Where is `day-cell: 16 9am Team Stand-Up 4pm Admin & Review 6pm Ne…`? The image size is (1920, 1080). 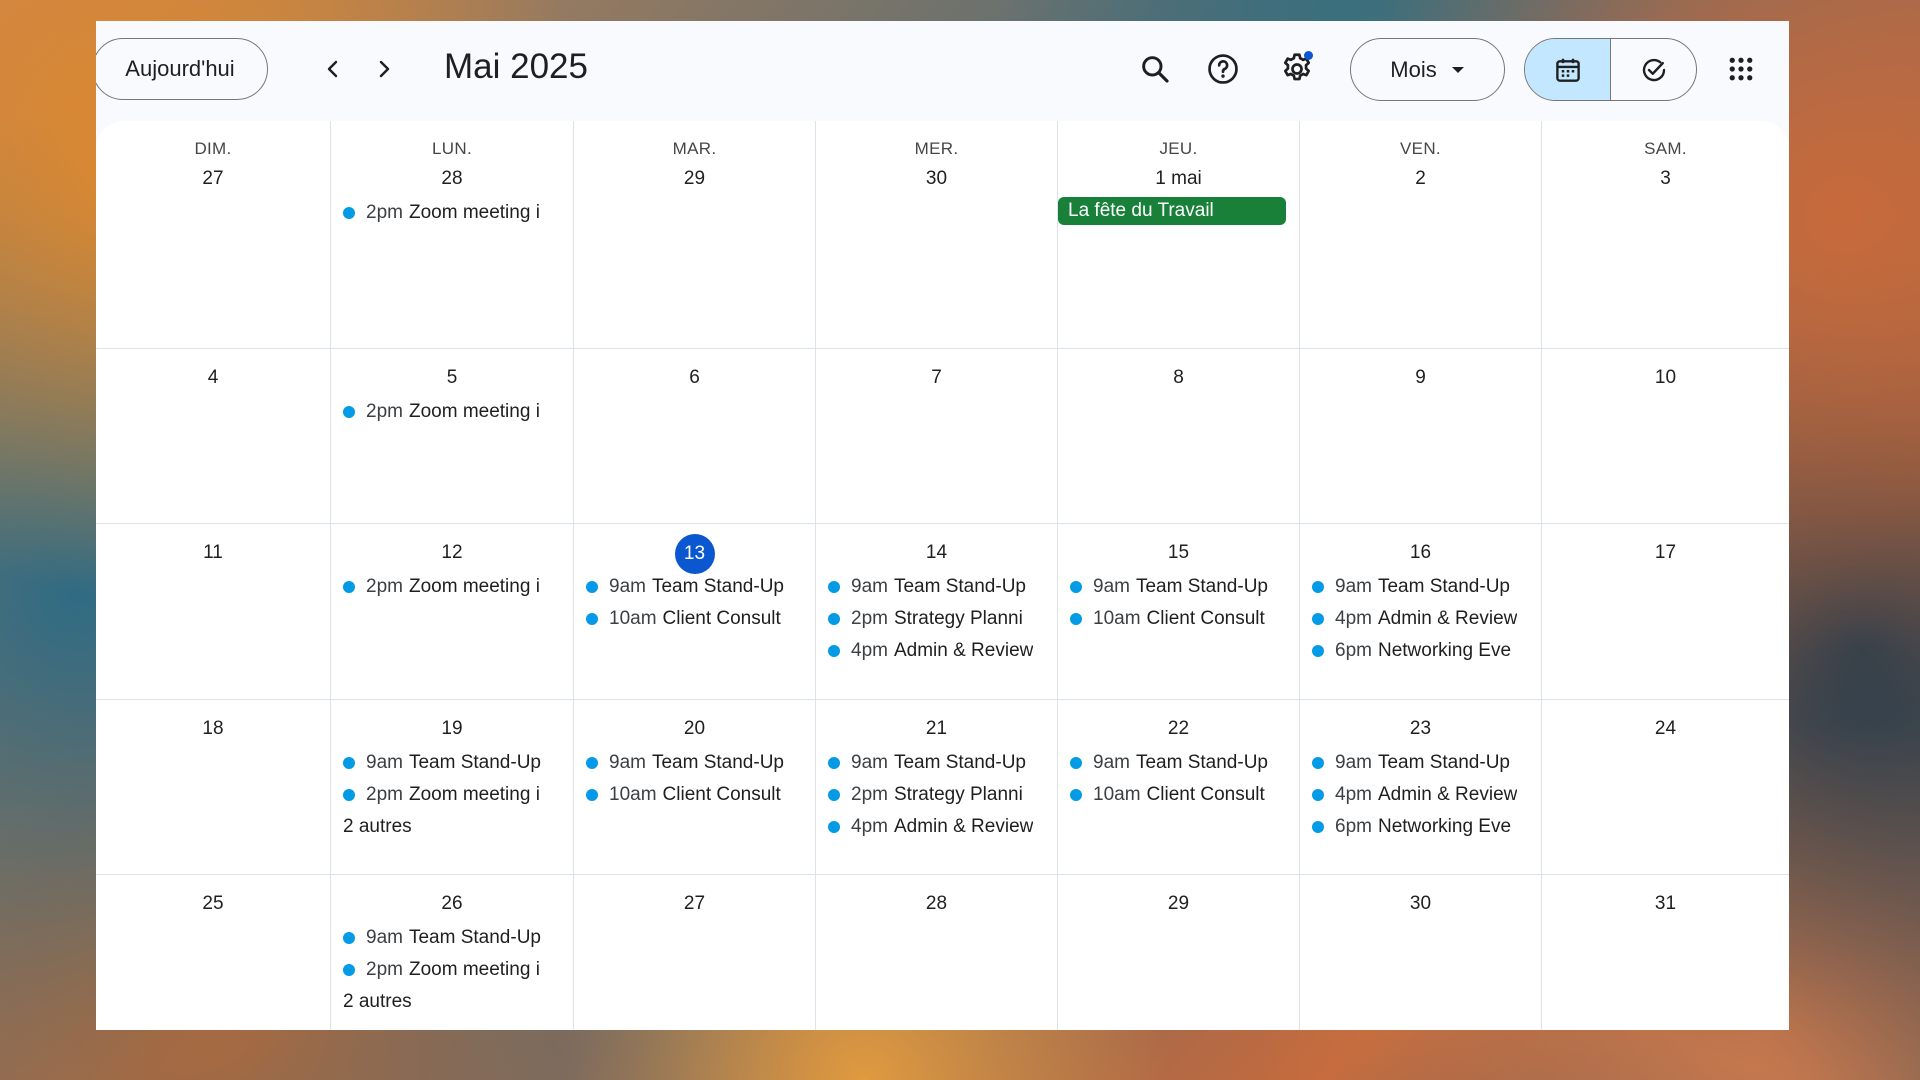 day-cell: 16 9am Team Stand-Up 4pm Admin & Review 6pm Ne… is located at coordinates (1420, 611).